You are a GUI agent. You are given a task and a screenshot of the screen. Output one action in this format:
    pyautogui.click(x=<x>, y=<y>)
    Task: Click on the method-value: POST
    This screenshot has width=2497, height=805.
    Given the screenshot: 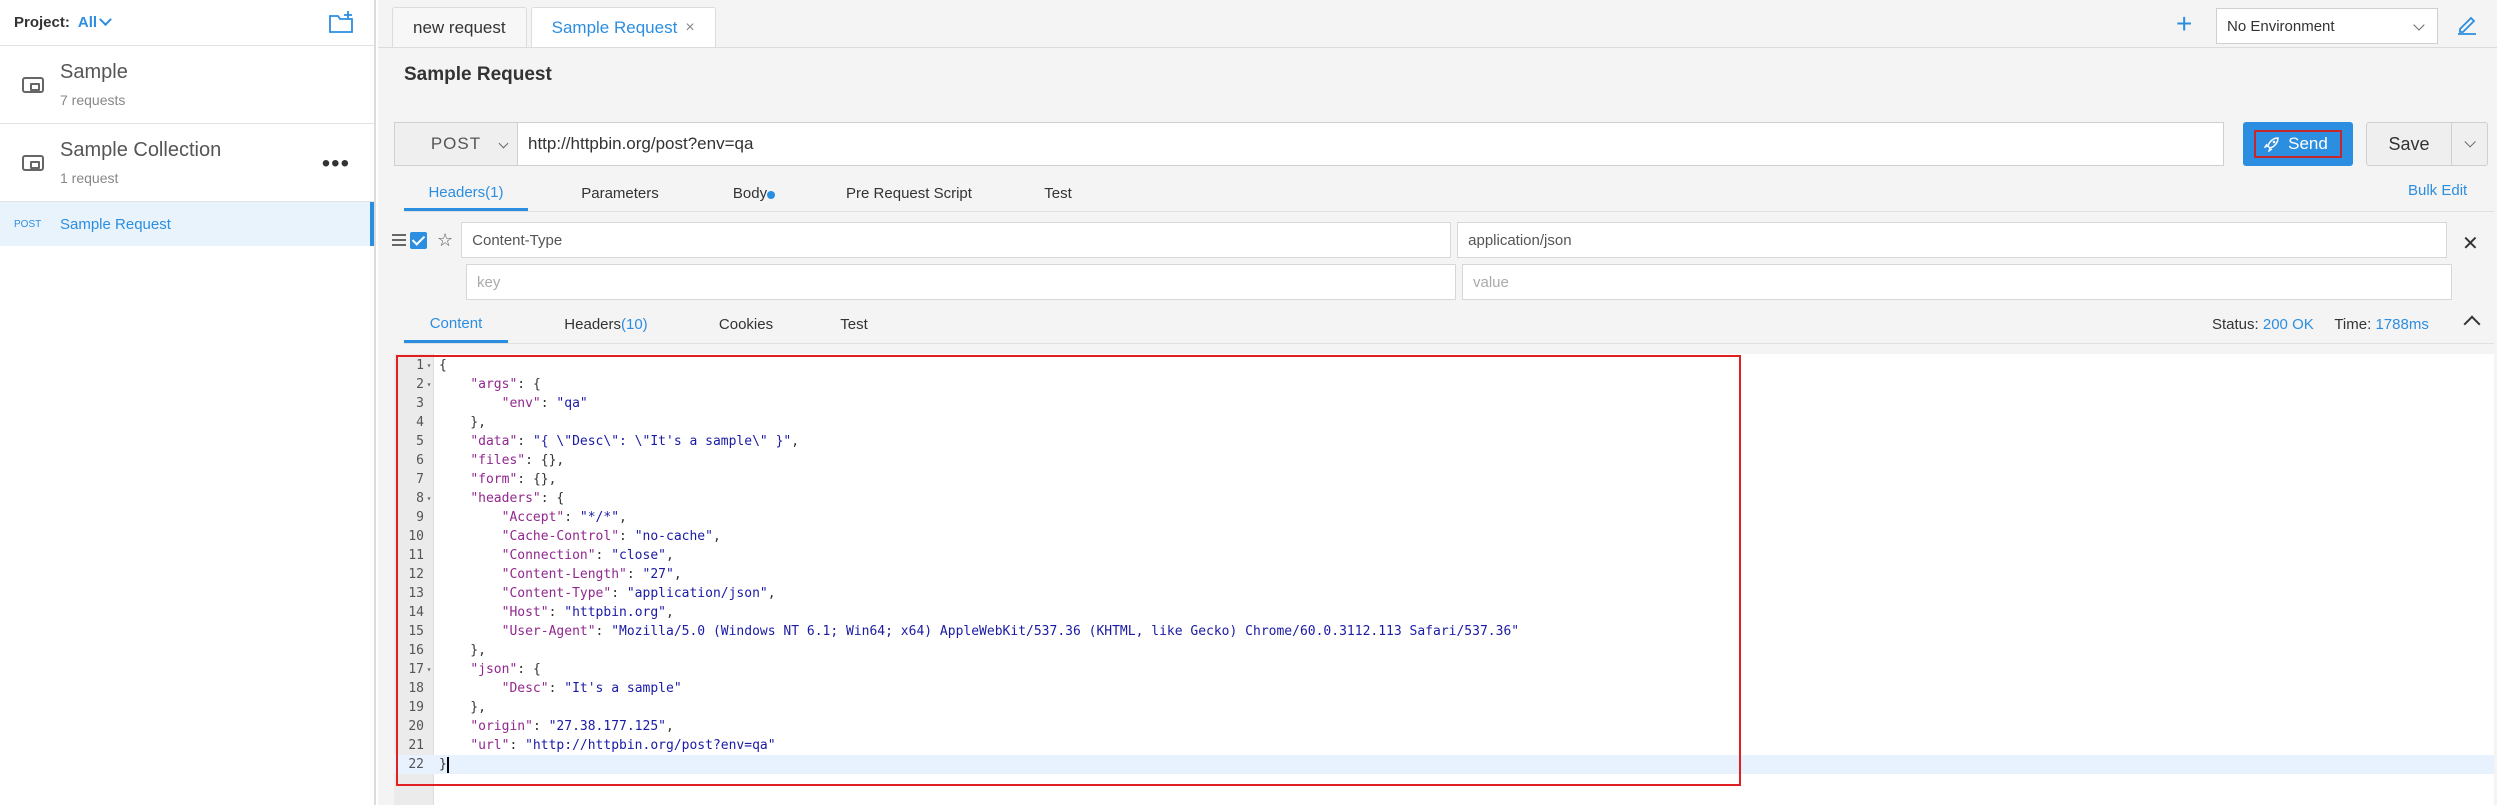 What is the action you would take?
    pyautogui.click(x=456, y=143)
    